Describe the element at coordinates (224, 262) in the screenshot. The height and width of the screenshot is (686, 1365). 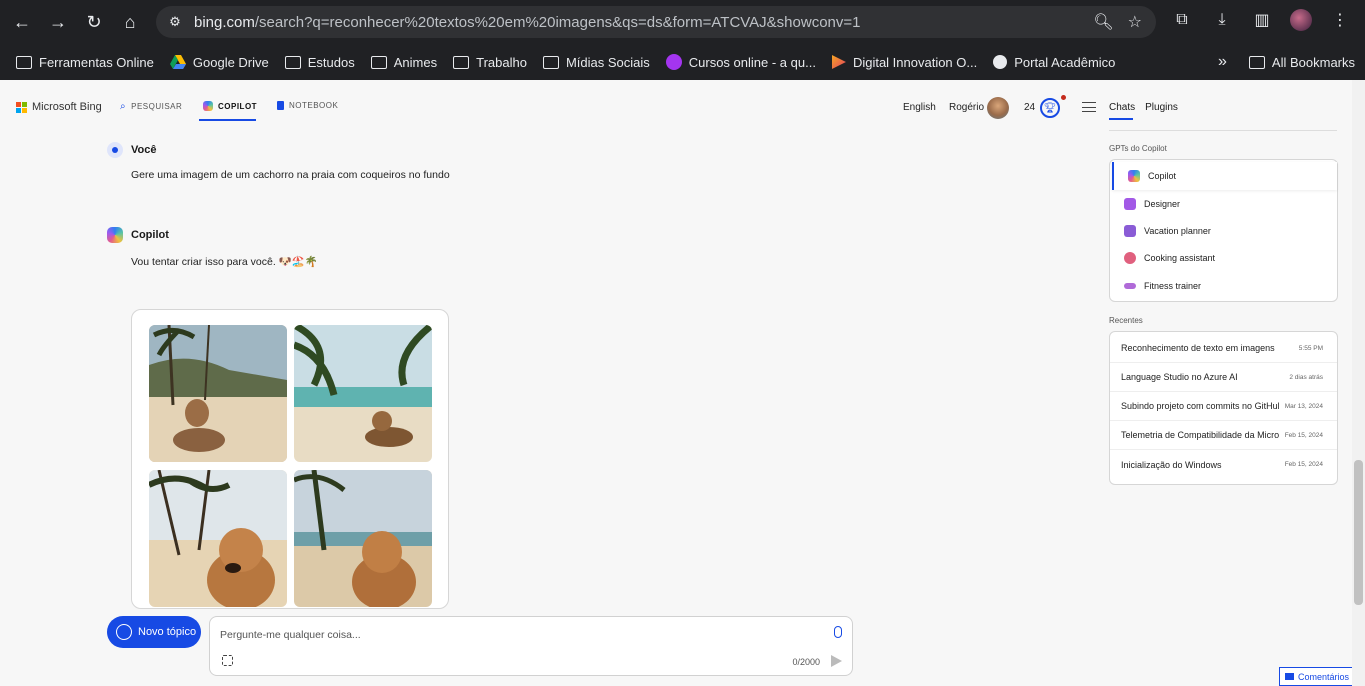
I see `copilot-message-text: Vou tentar criar isso para você. 🐶🏖️🌴` at that location.